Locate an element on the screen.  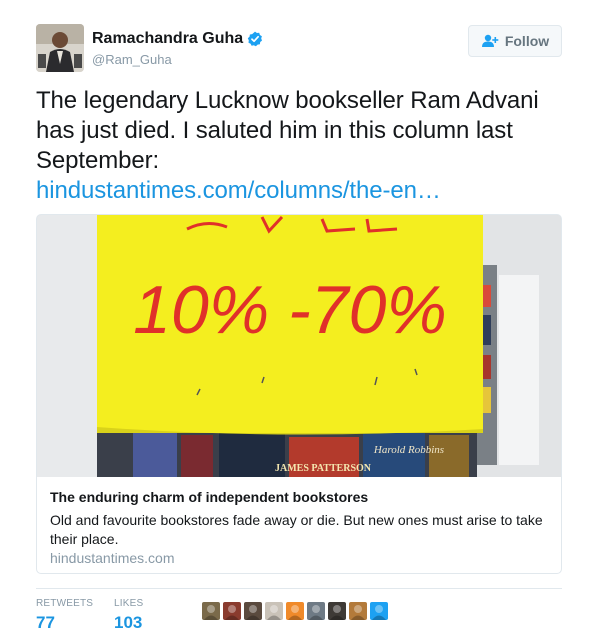
author-handle: @Ram_Guha is located at coordinates (132, 59).